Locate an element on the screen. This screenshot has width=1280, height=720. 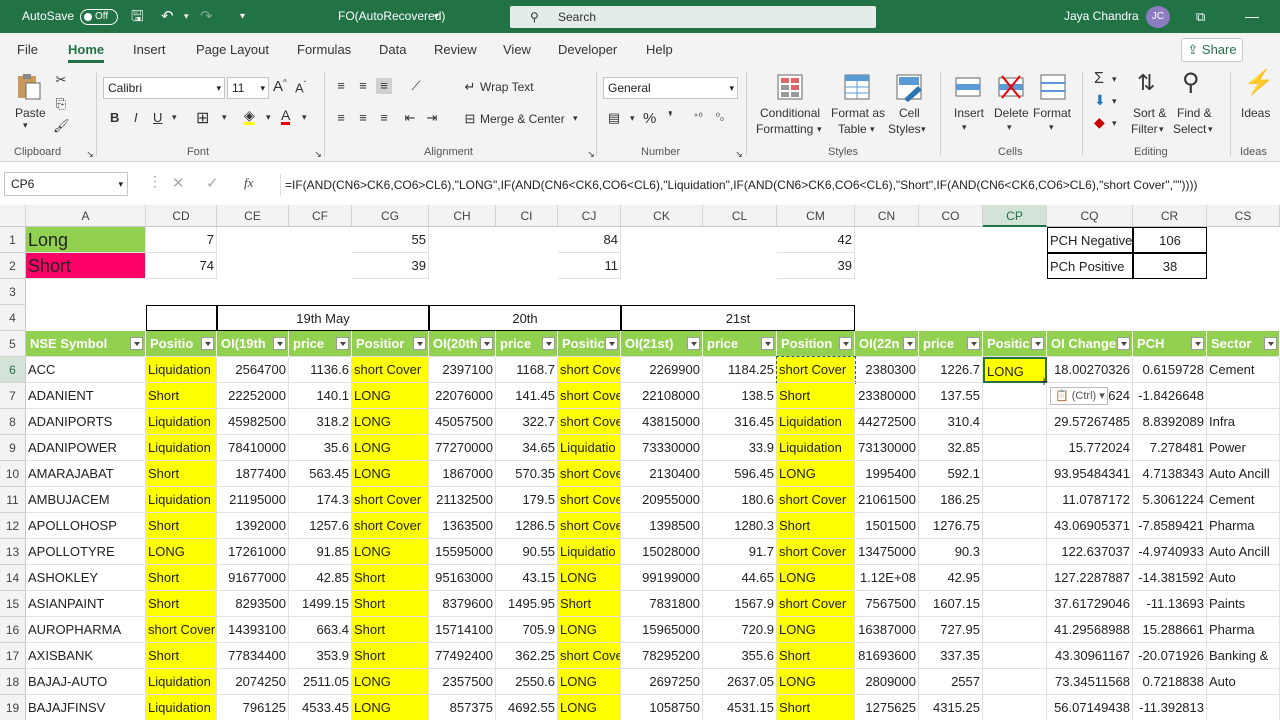
table-cell: 8293500 is located at coordinates (253, 604).